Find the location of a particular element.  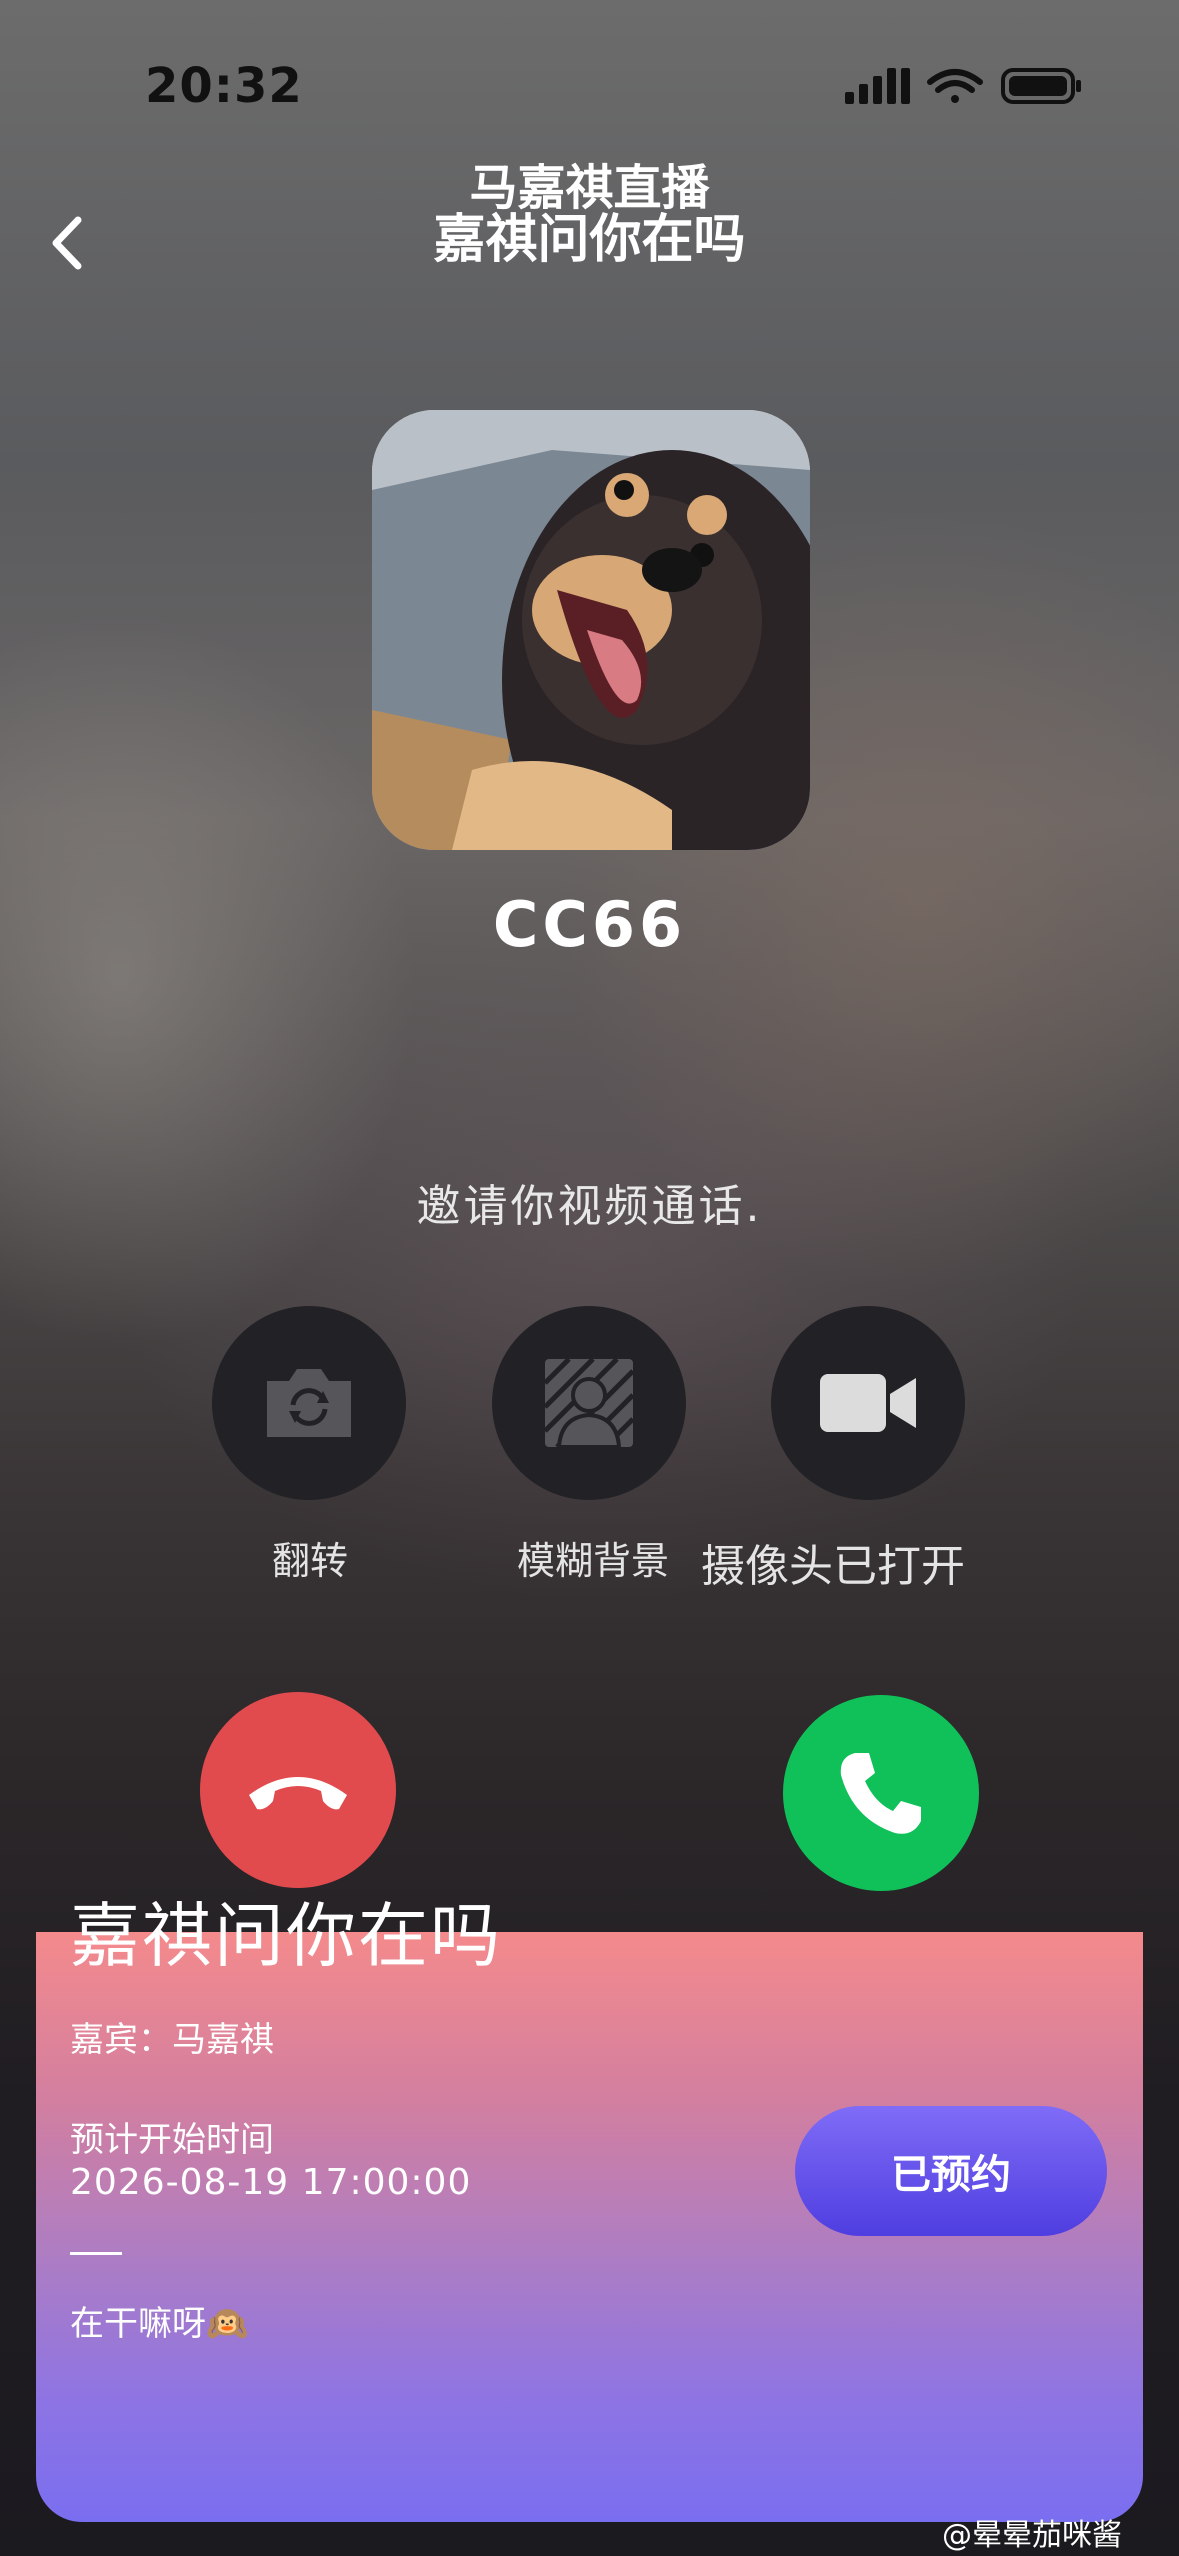

signal-icon is located at coordinates (877, 86).